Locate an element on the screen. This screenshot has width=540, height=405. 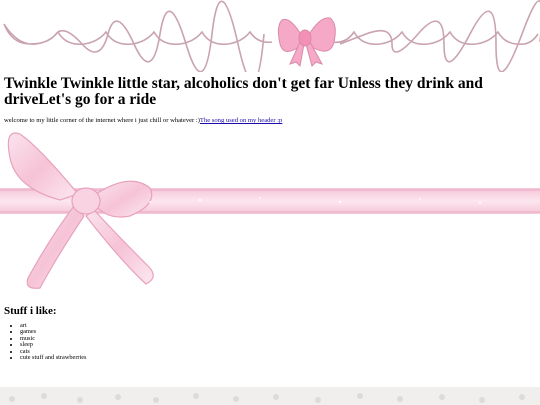
bow-icon is located at coordinates (306, 42).